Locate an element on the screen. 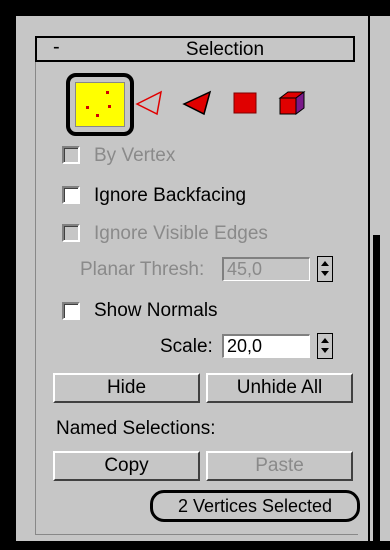 The height and width of the screenshot is (550, 390). by-vertex-label: By Vertex is located at coordinates (135, 155).